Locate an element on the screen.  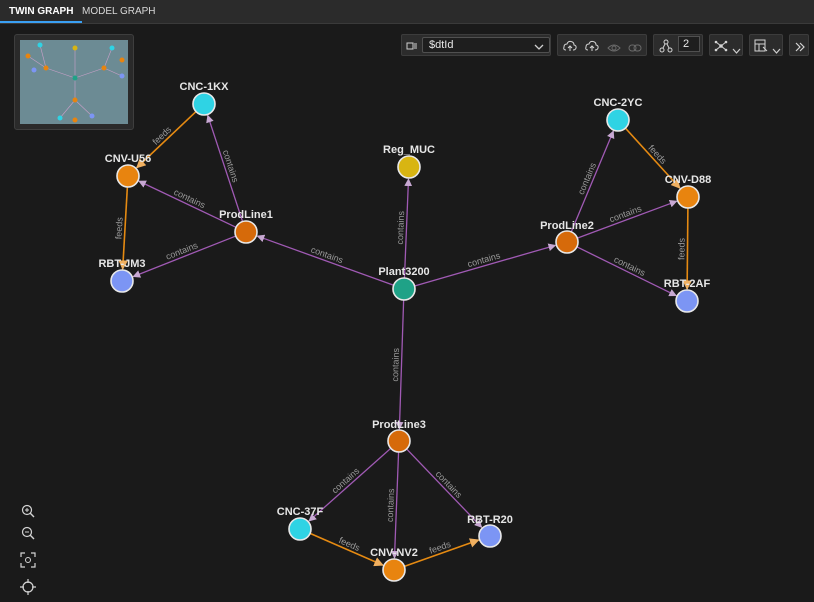
node-CNV-U56 is located at coordinates (128, 176).